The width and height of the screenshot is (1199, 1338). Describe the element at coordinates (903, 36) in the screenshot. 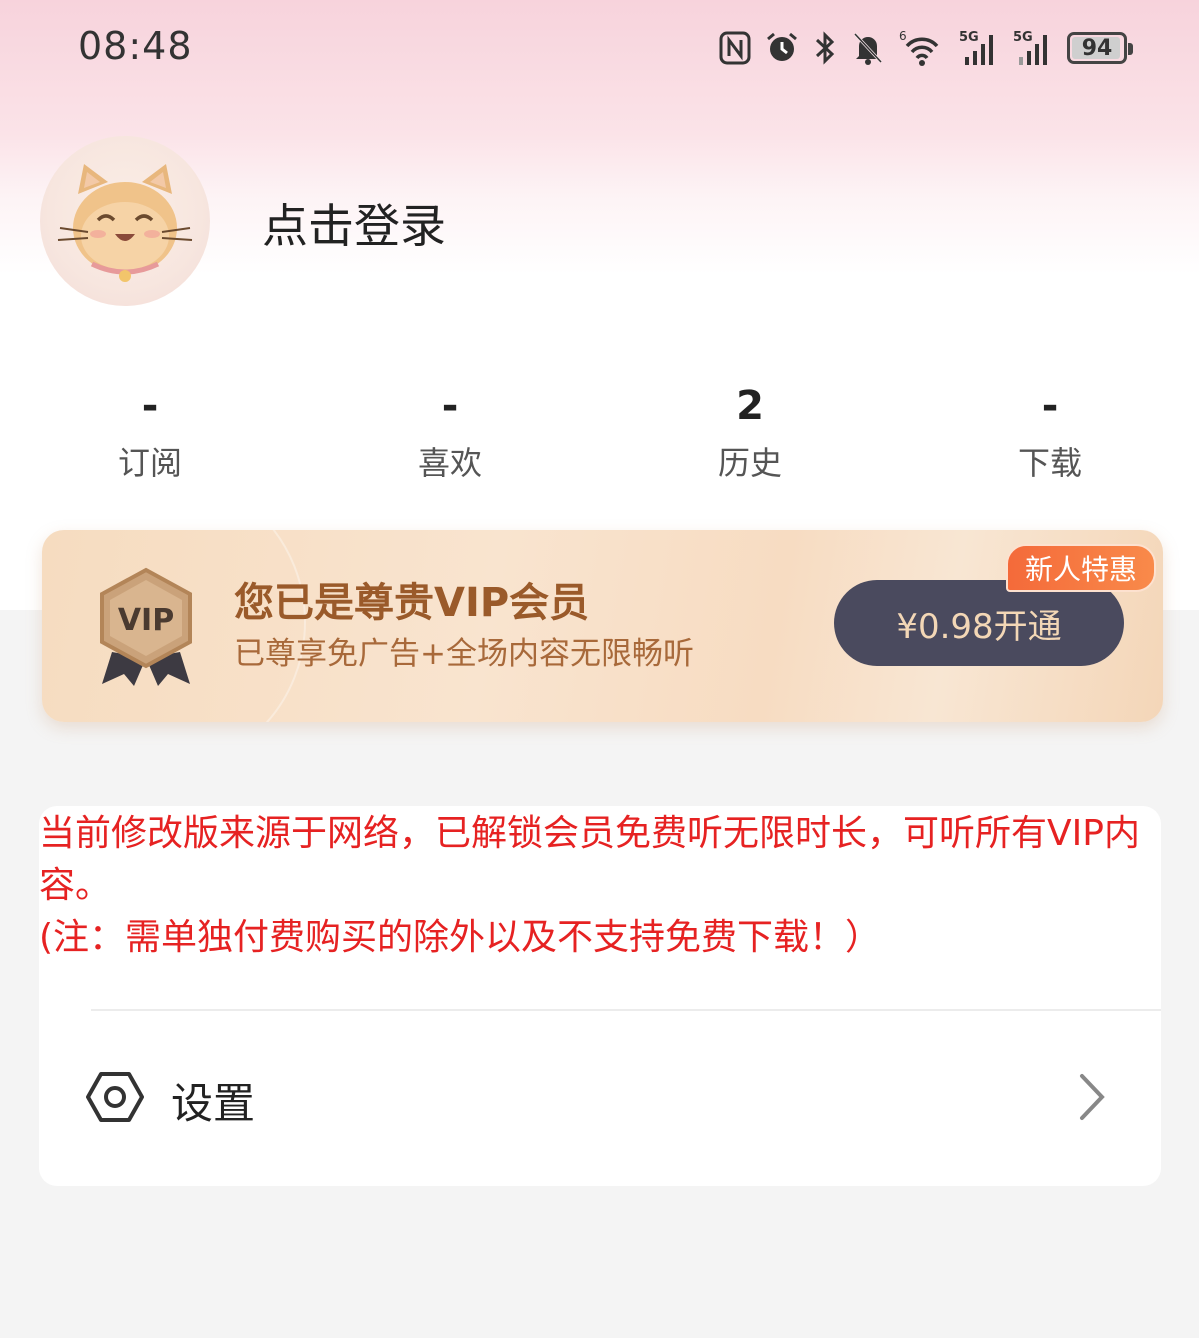

I see `wifi-label: 6` at that location.